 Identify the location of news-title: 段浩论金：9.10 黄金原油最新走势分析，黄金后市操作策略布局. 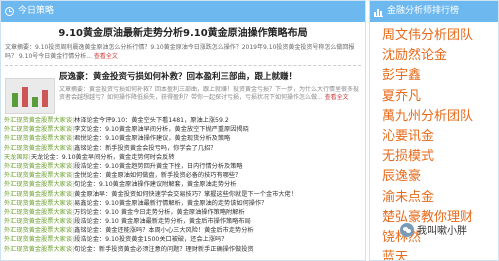
(162, 221).